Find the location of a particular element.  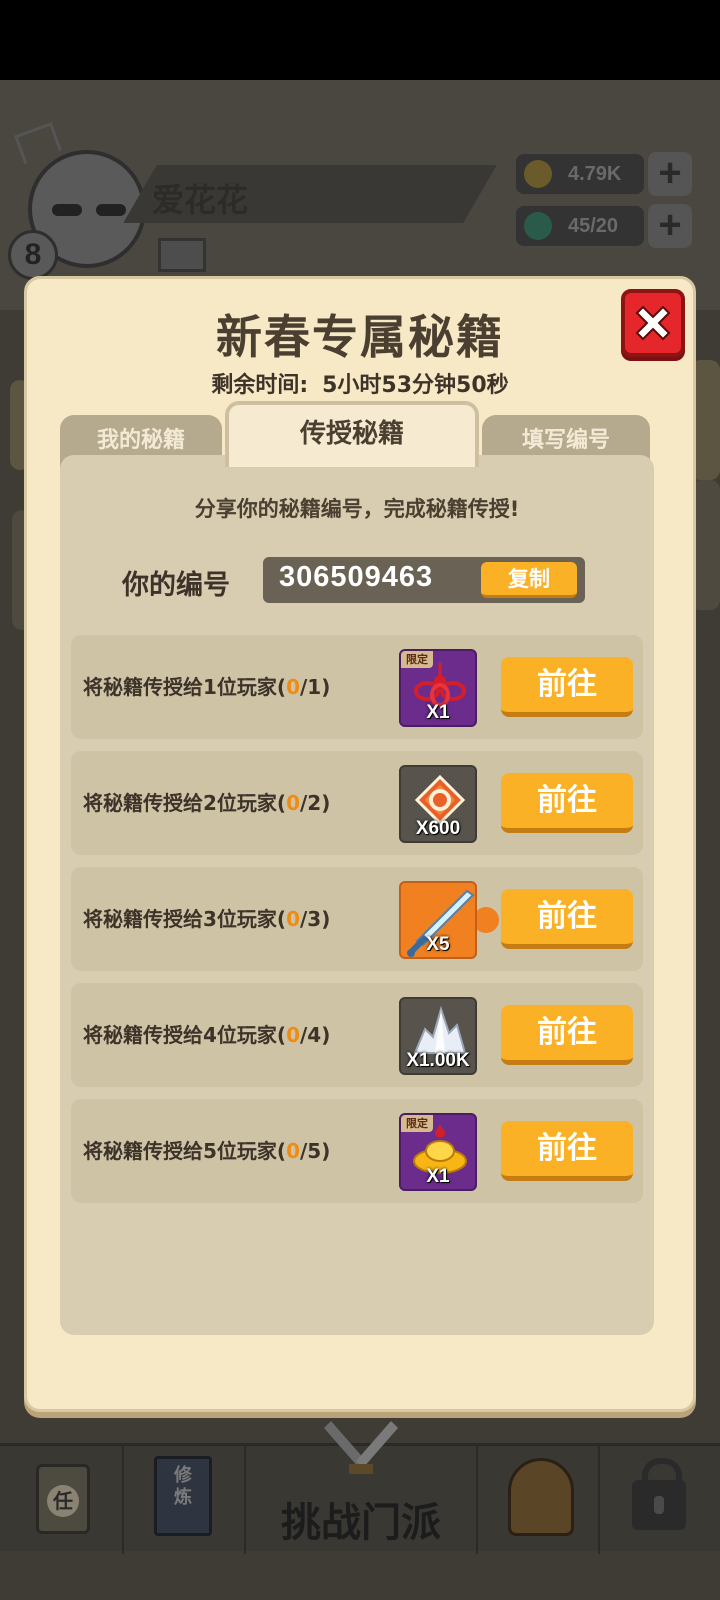

nav-locked-button is located at coordinates (660, 1500).